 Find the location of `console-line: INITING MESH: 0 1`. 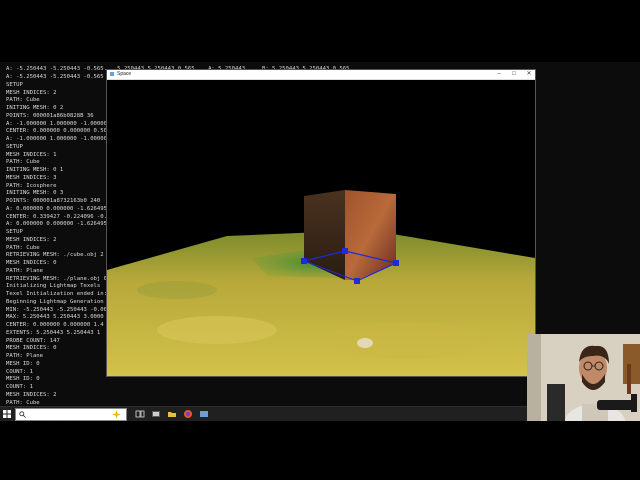

console-line: INITING MESH: 0 1 is located at coordinates (35, 170).